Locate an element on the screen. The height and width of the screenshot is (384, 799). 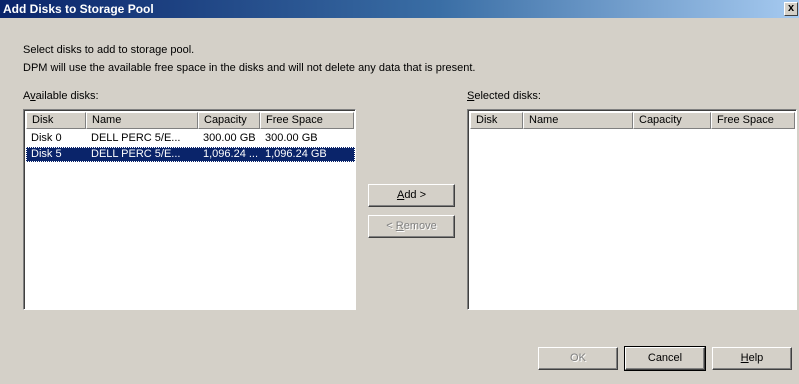
add-button: Add > is located at coordinates (411, 195).